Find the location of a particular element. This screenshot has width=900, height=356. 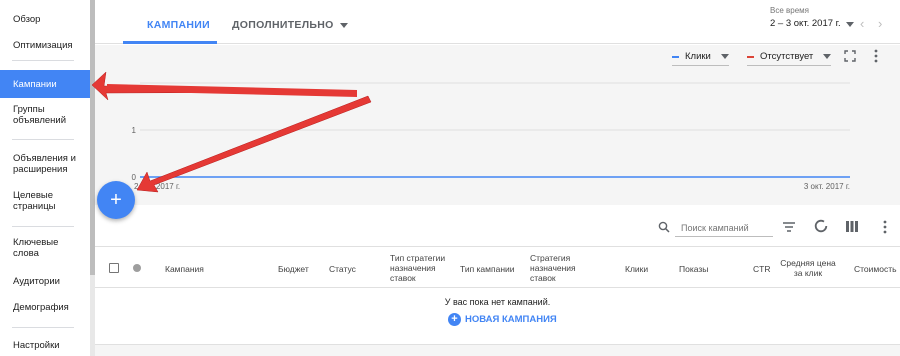

sidebar-item-label: Кампании is located at coordinates (35, 84).